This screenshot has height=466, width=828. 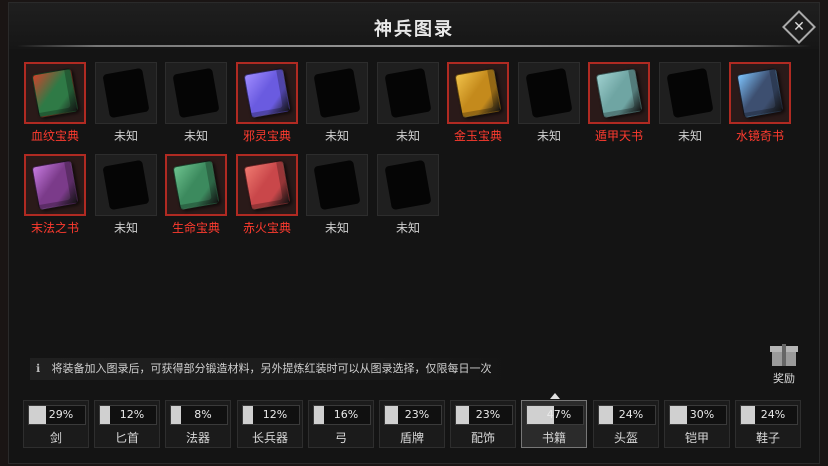 I want to click on tab-category: 23% 盾牌, so click(x=412, y=424).